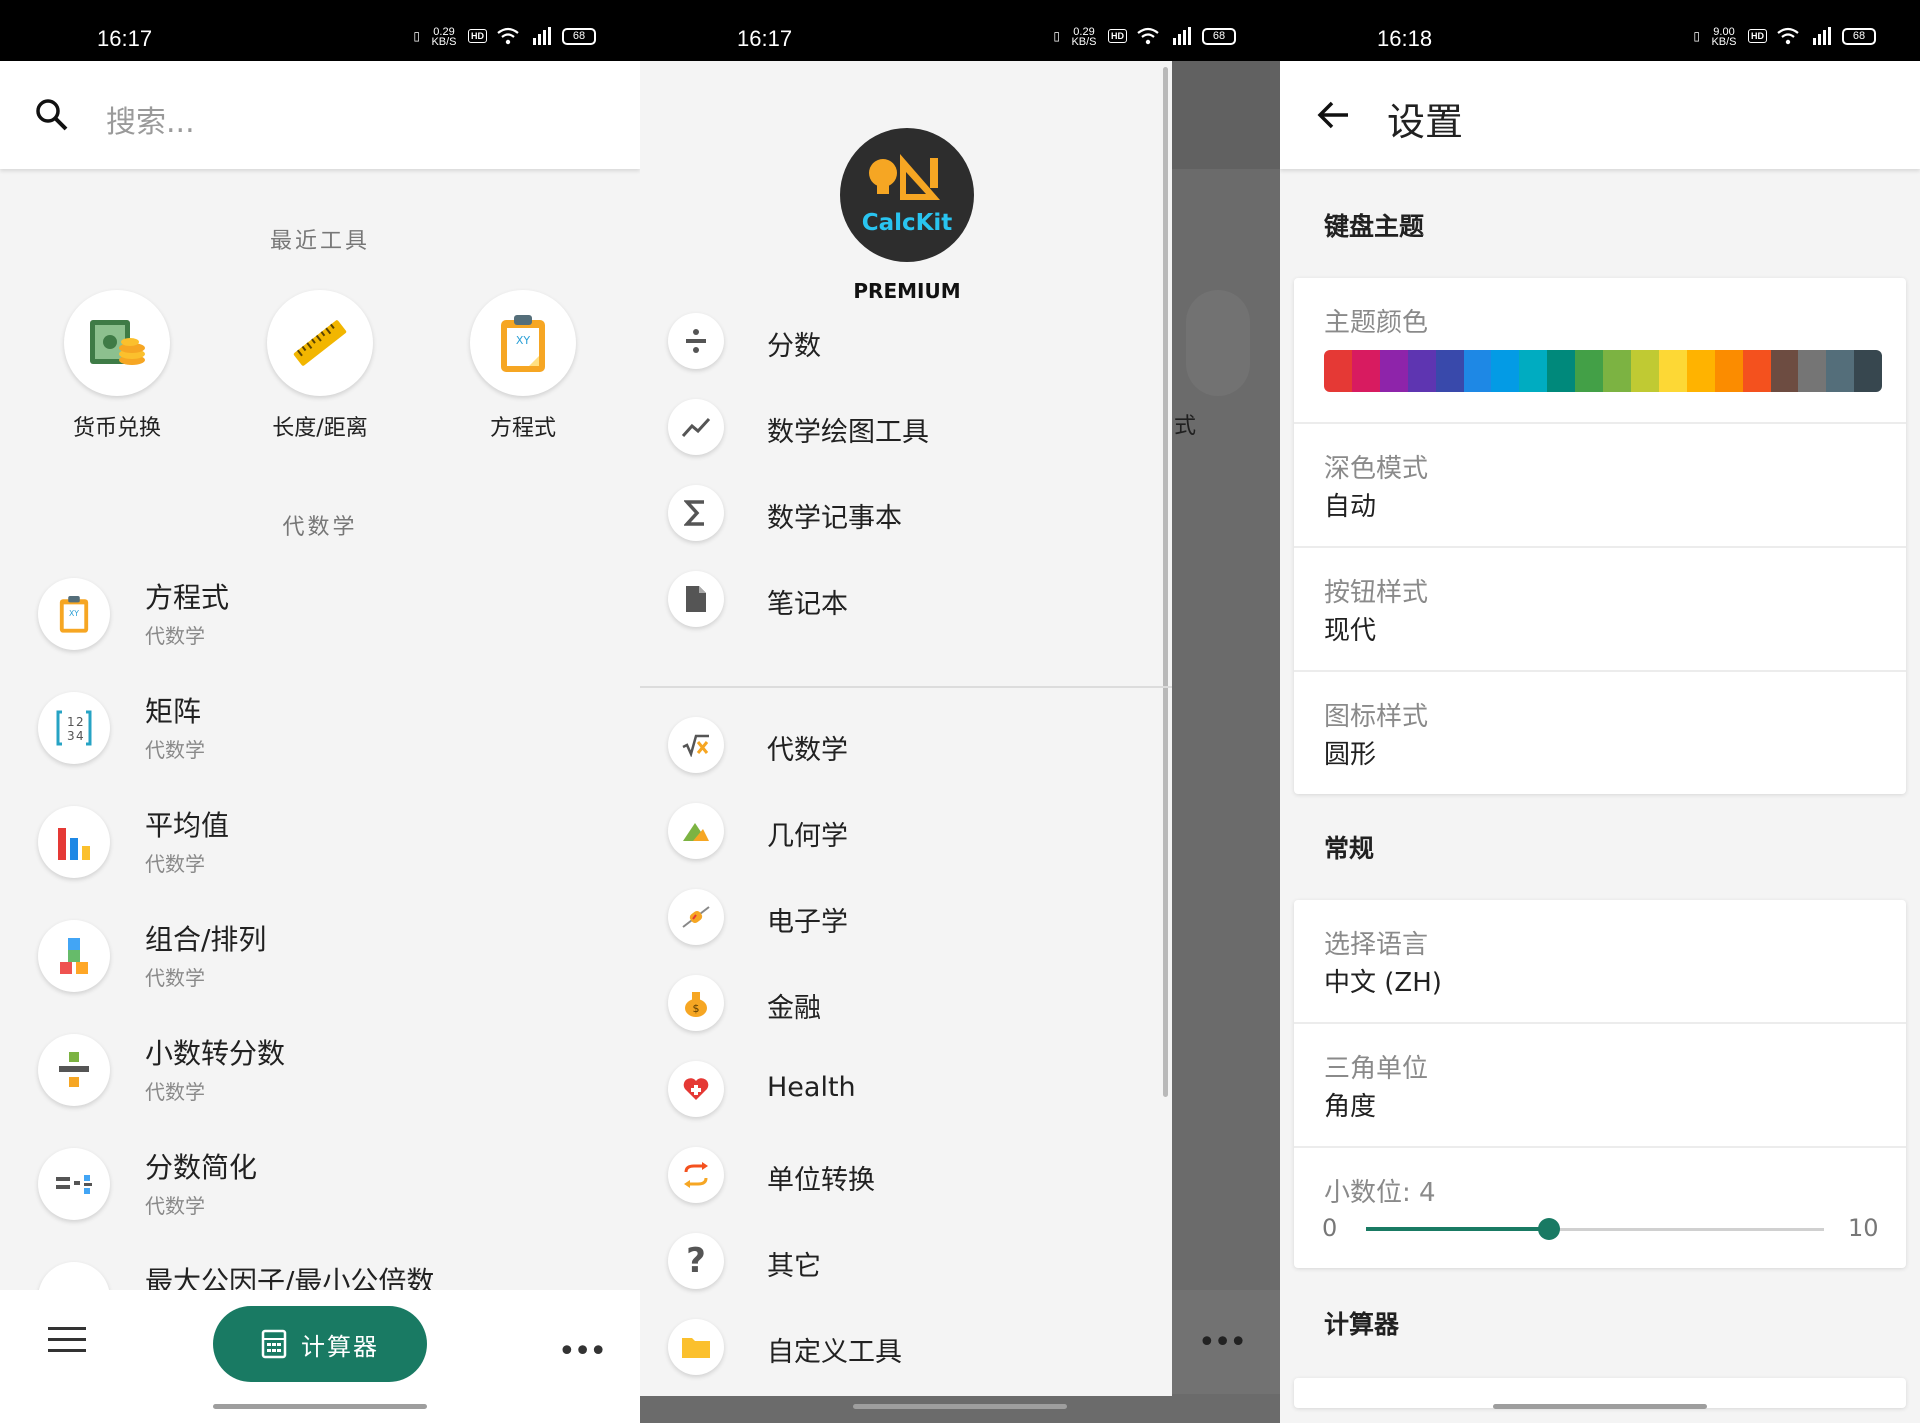 Image resolution: width=1920 pixels, height=1423 pixels. I want to click on theme-color-swatches, so click(1603, 371).